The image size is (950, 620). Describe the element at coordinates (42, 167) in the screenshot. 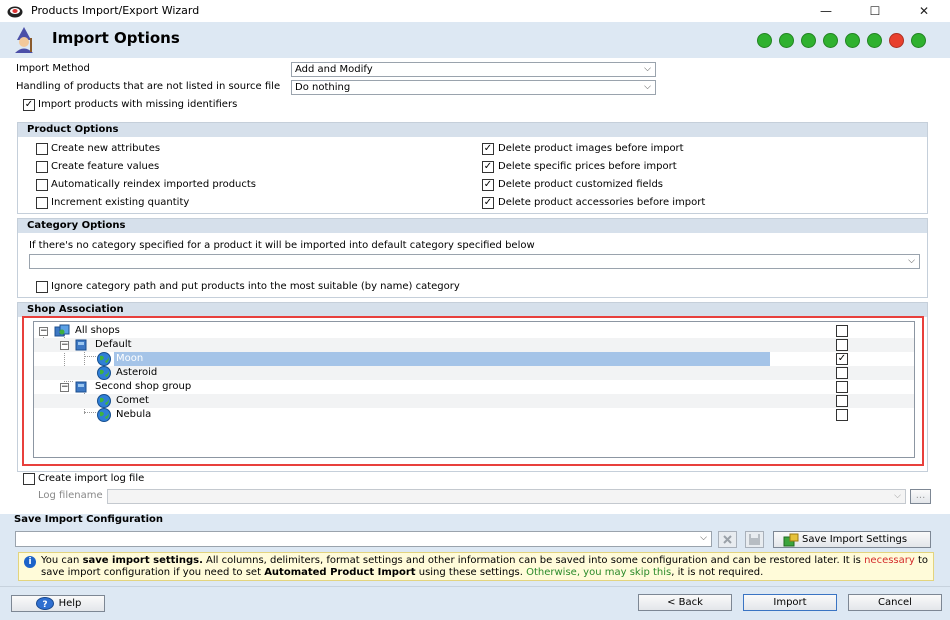

I see `create-feature-values-checkbox` at that location.